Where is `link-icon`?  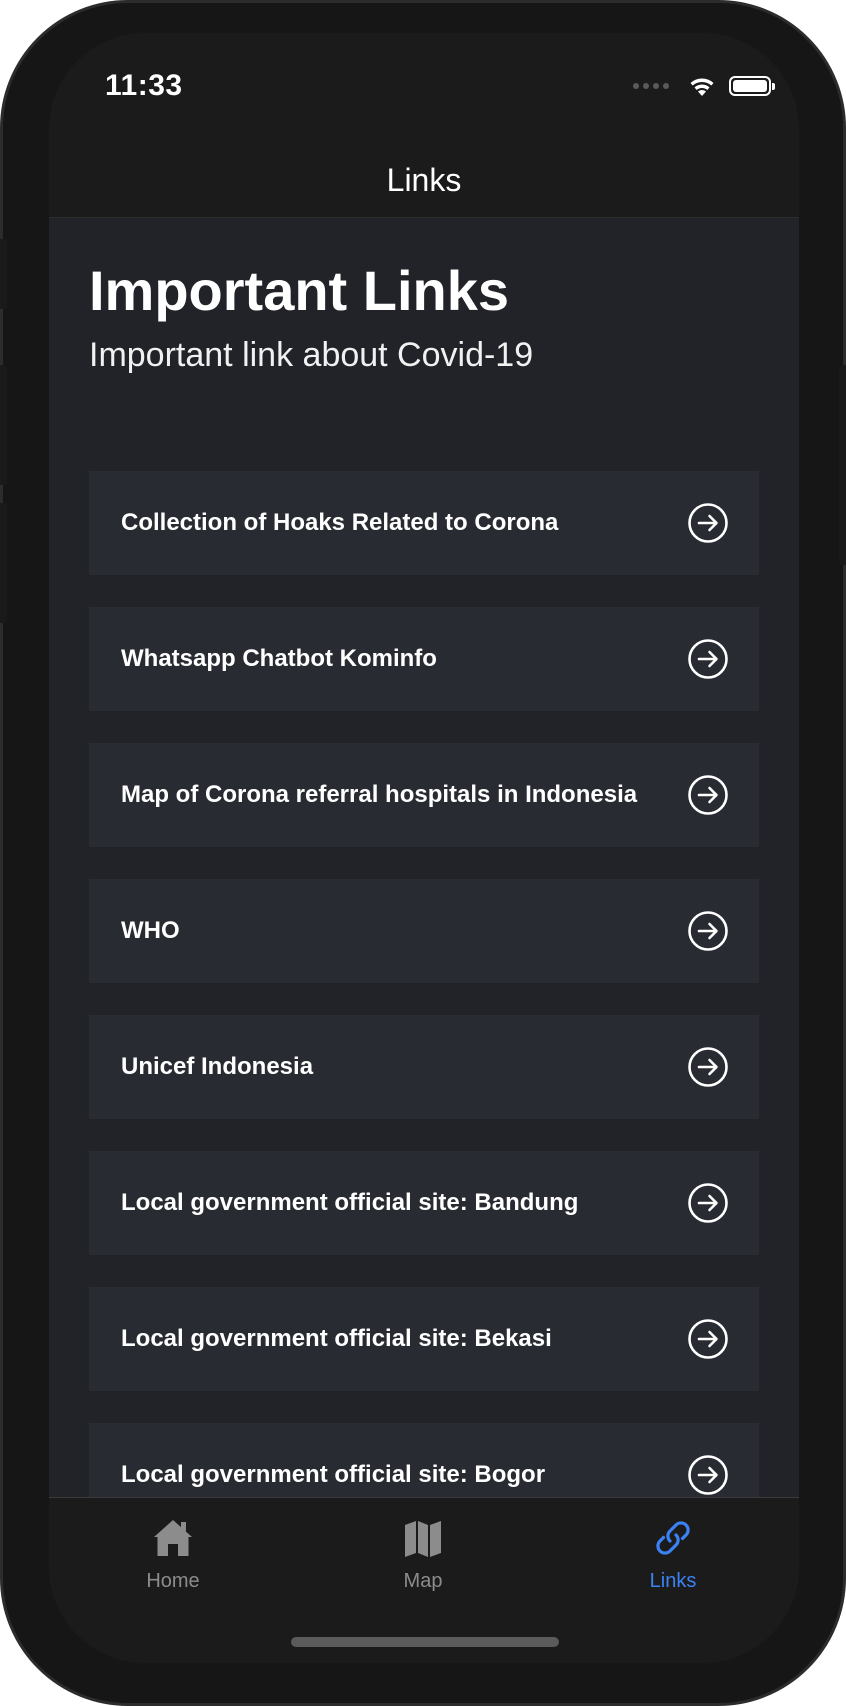 link-icon is located at coordinates (673, 1538).